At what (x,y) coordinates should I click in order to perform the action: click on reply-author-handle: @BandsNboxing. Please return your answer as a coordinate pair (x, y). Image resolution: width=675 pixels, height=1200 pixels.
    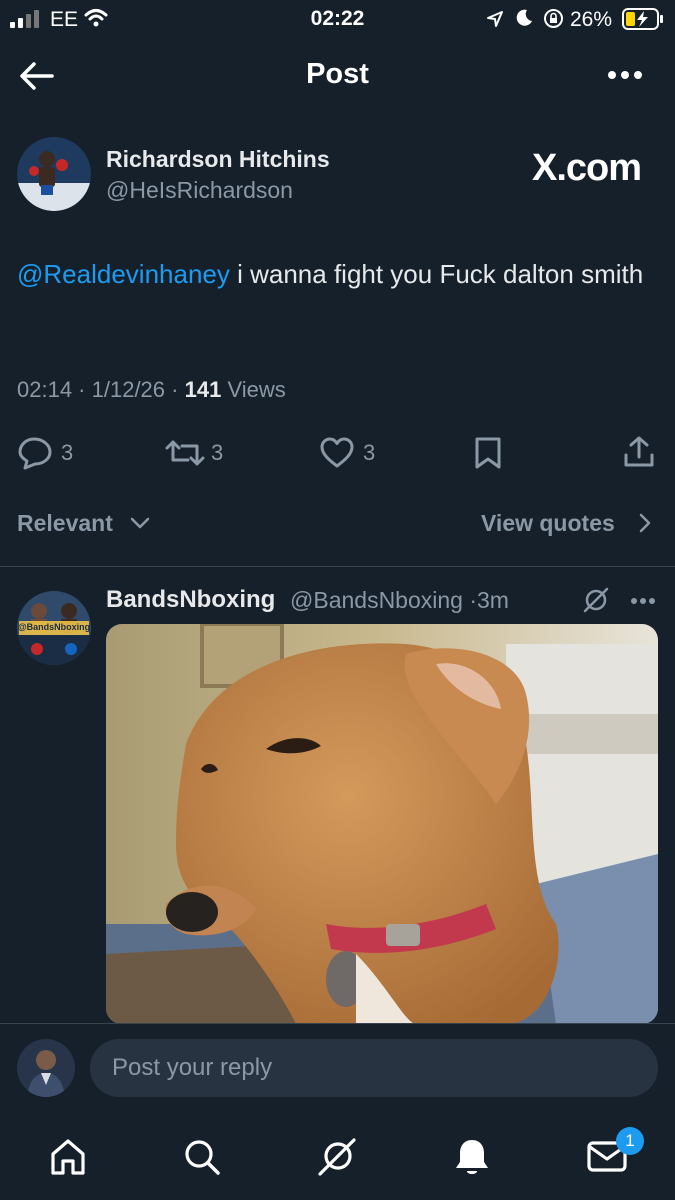
    Looking at the image, I should click on (376, 600).